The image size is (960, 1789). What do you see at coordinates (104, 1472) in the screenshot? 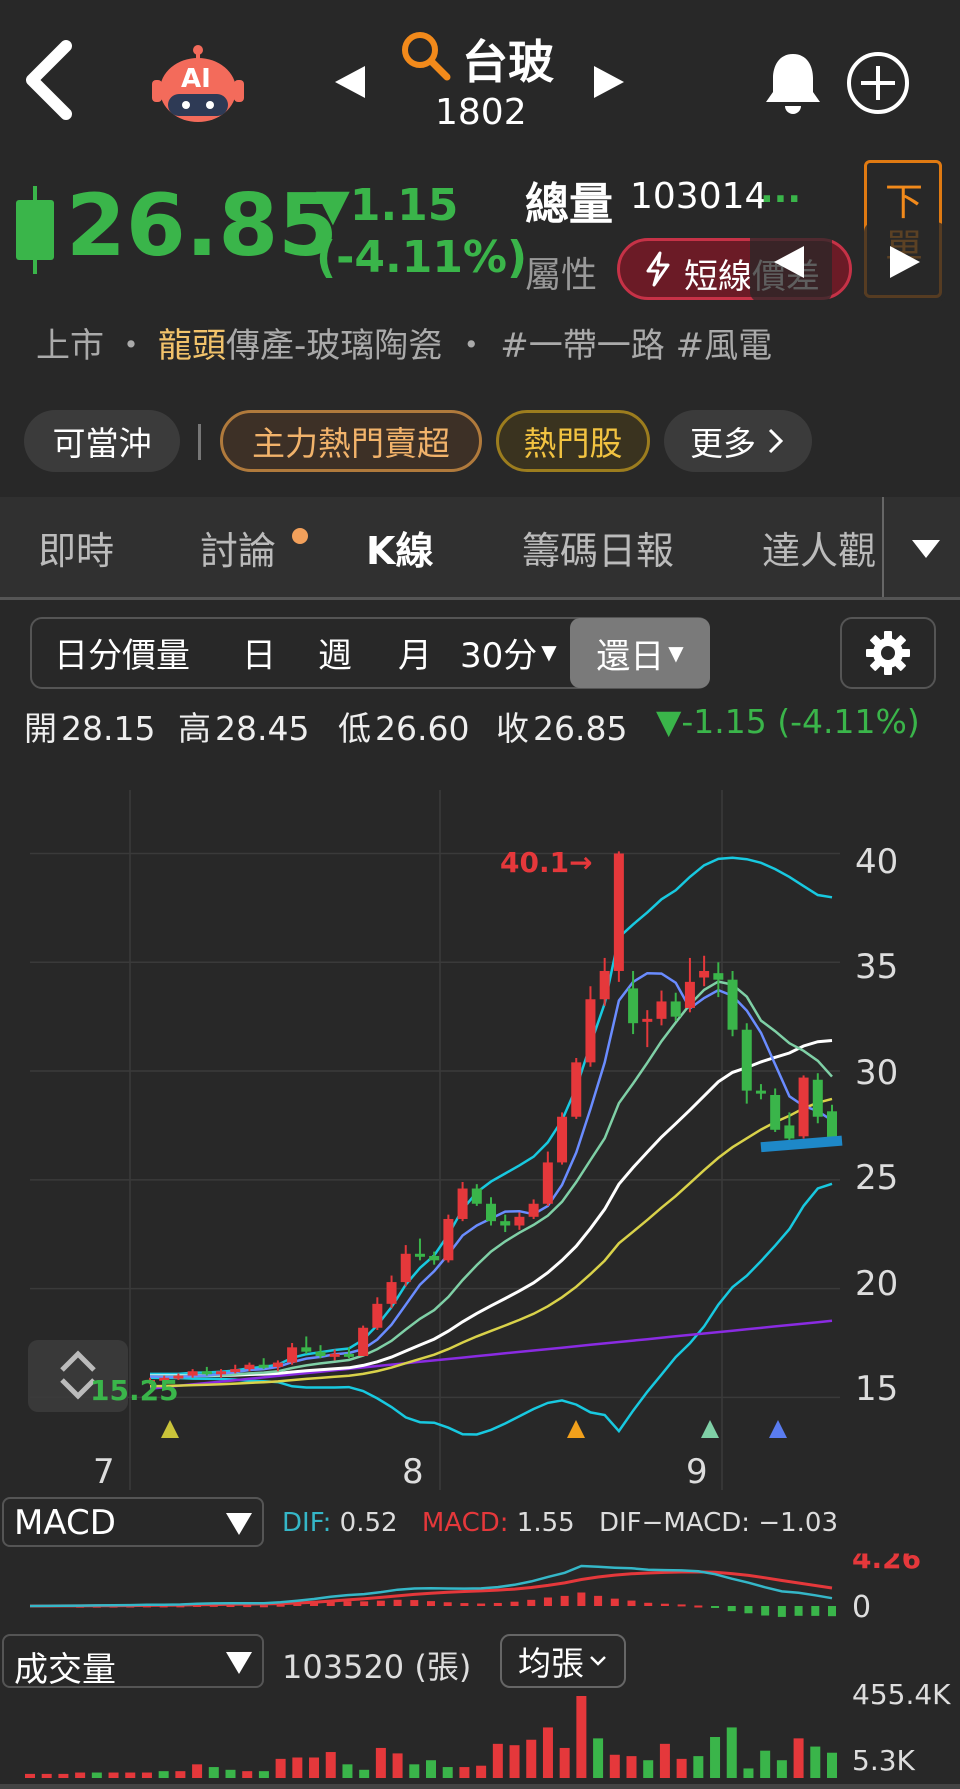
I see `x-tick-7: 7` at bounding box center [104, 1472].